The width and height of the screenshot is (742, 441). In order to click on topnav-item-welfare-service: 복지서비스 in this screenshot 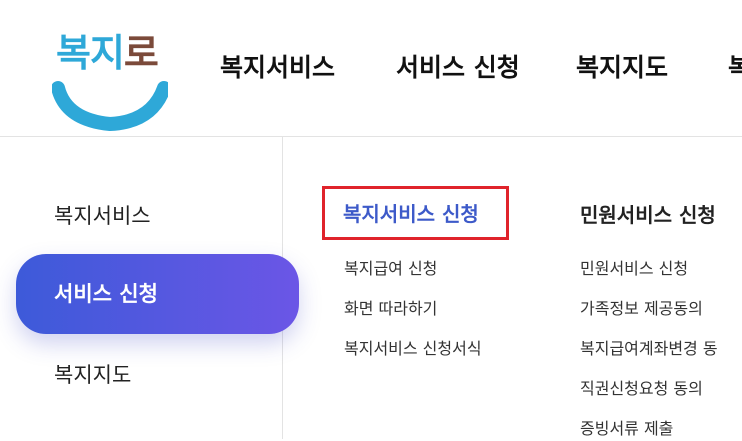, I will do `click(277, 68)`.